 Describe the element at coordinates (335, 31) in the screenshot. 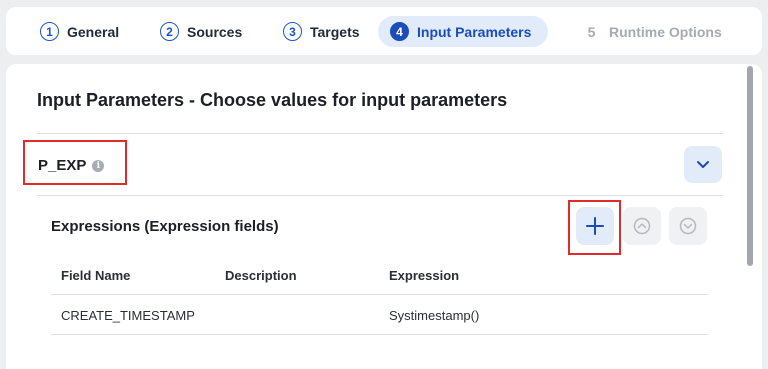

I see `step-label: Targets` at that location.